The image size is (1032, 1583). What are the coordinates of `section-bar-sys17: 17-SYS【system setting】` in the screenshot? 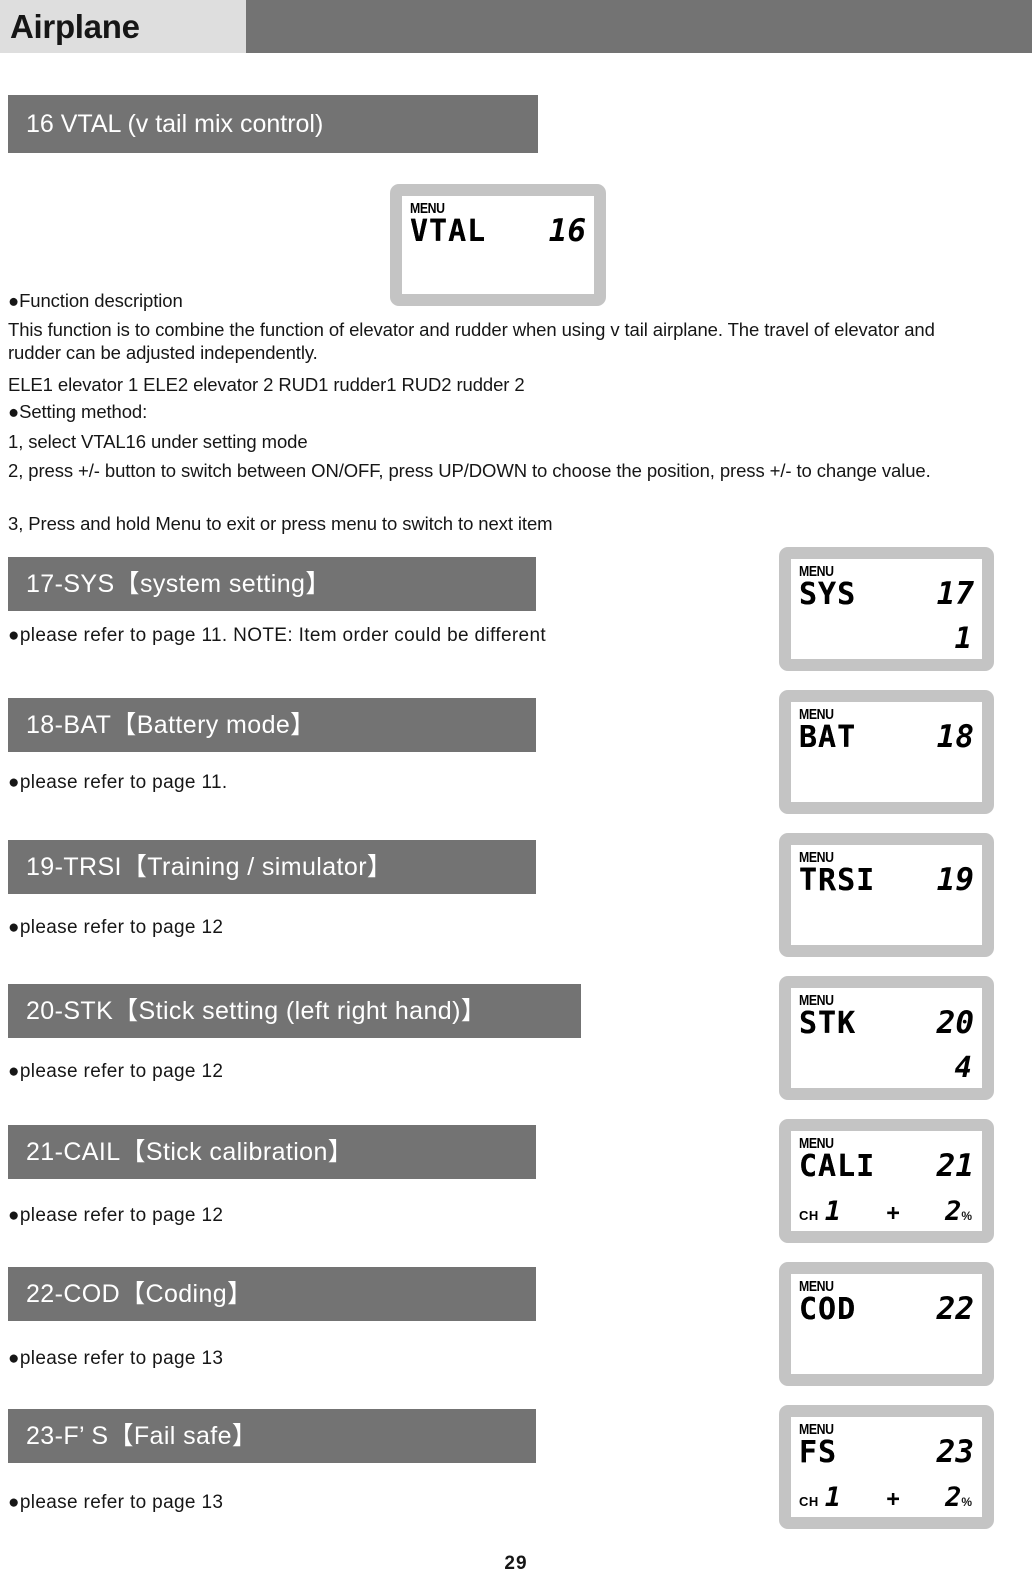 It's located at (272, 584).